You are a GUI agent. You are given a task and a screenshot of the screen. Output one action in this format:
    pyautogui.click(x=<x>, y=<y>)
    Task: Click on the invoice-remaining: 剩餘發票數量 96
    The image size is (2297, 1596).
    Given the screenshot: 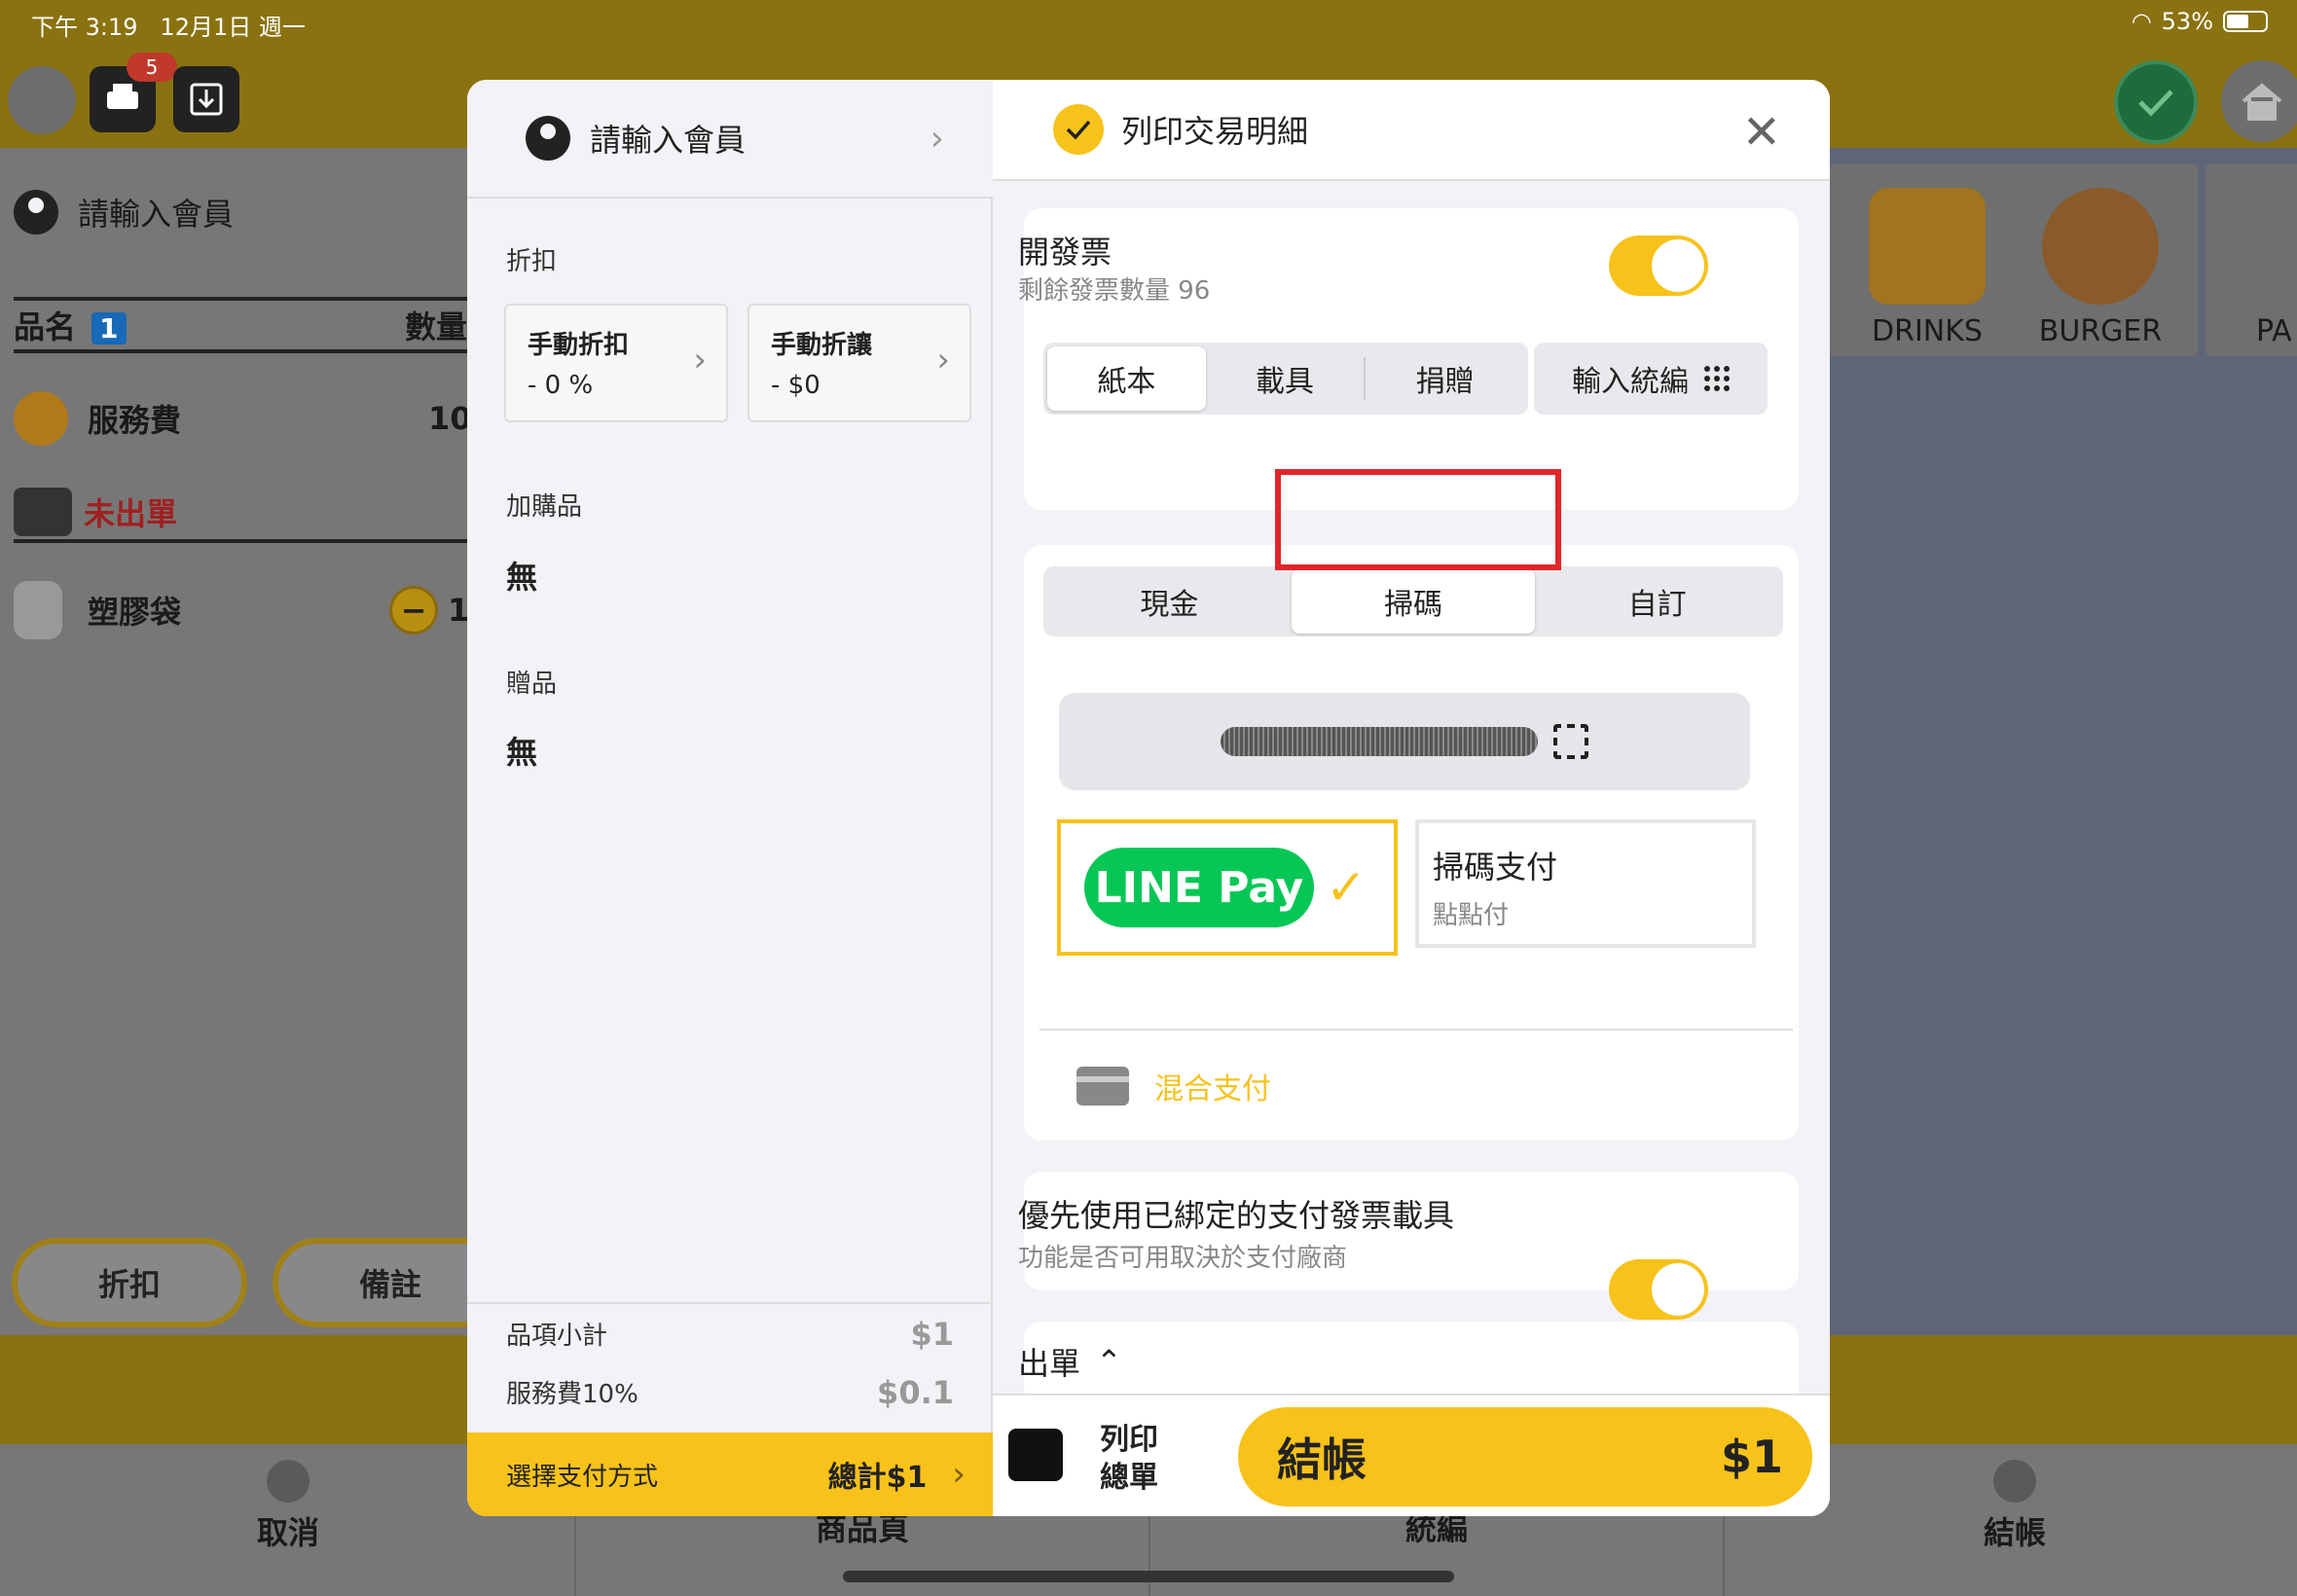 What is the action you would take?
    pyautogui.click(x=1115, y=291)
    